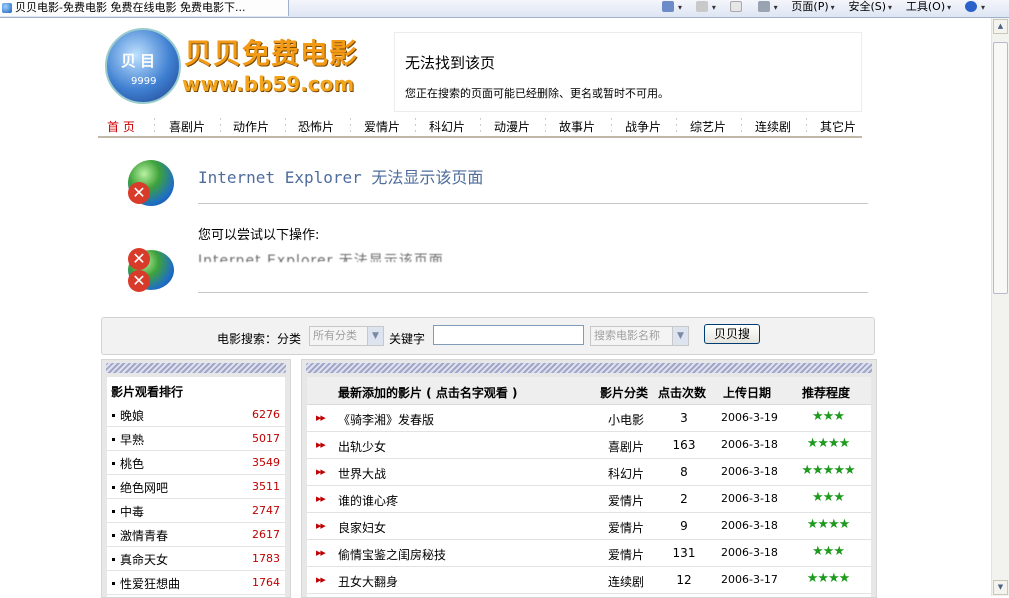 This screenshot has height=598, width=1009. What do you see at coordinates (266, 582) in the screenshot?
I see `view-count: 1764` at bounding box center [266, 582].